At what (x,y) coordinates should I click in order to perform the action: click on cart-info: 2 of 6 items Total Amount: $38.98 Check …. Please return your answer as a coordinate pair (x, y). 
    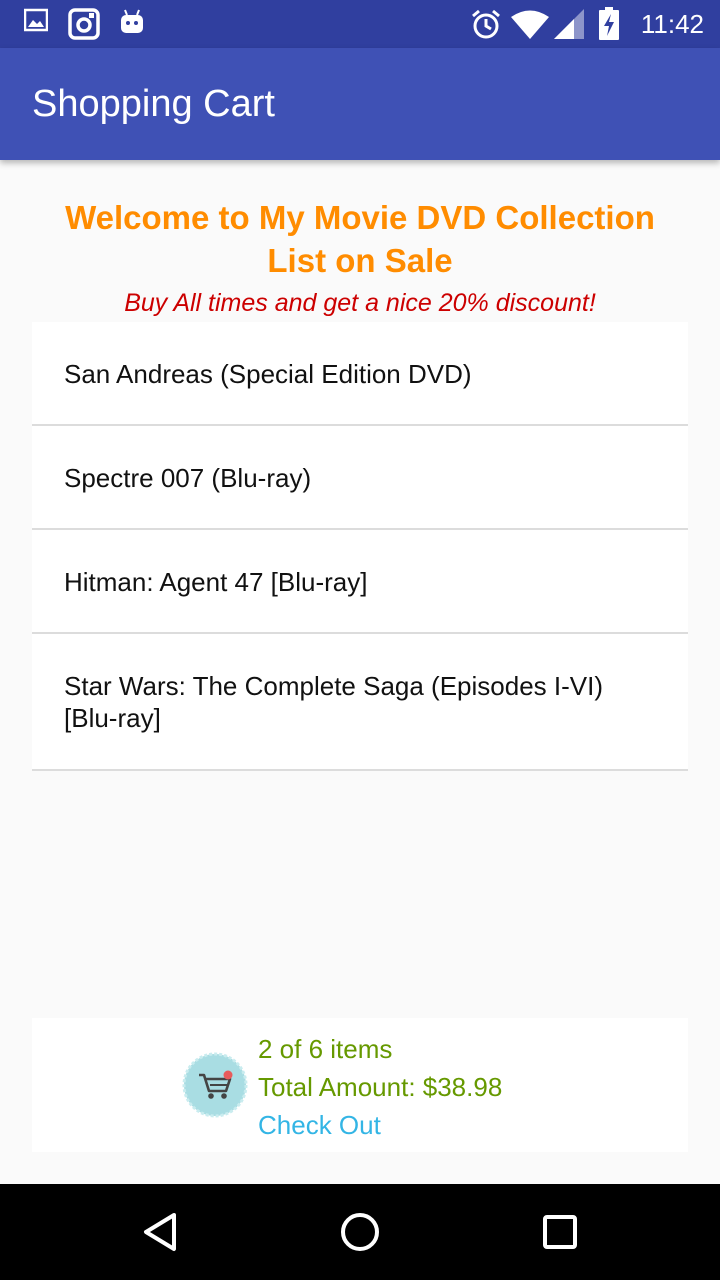
    Looking at the image, I should click on (380, 1087).